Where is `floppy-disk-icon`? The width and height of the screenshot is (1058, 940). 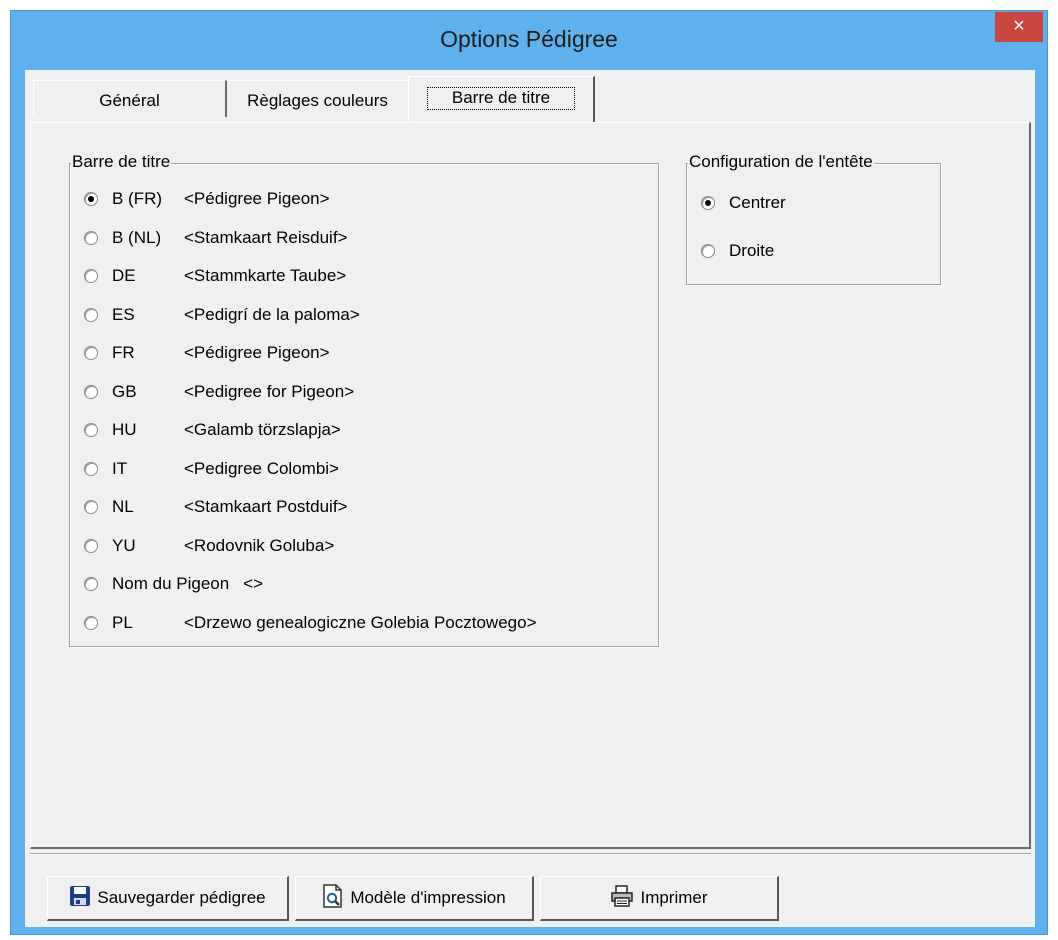 floppy-disk-icon is located at coordinates (80, 898).